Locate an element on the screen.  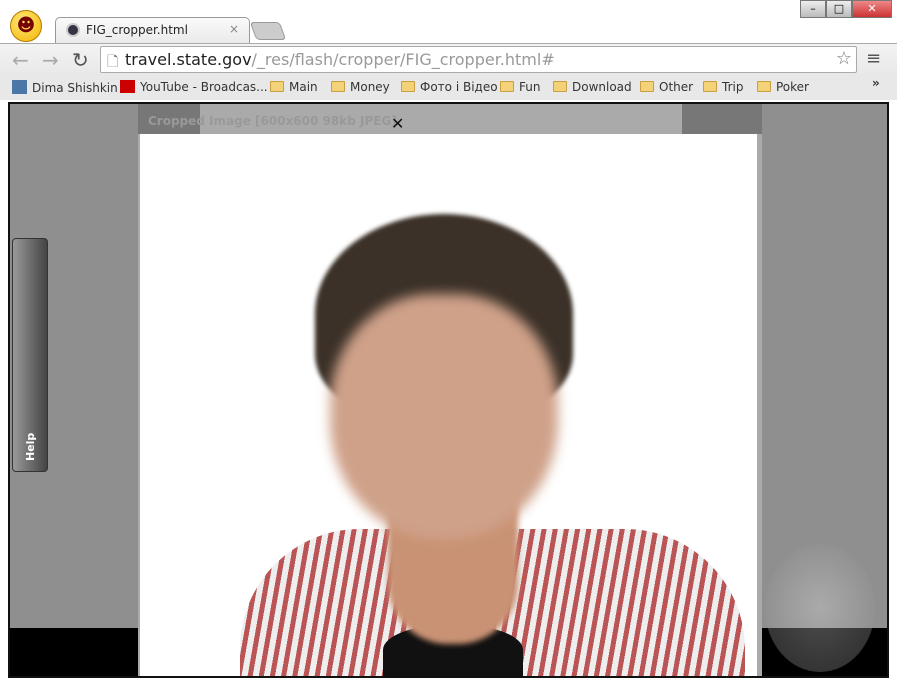
close-icon: ✕ is located at coordinates (397, 123).